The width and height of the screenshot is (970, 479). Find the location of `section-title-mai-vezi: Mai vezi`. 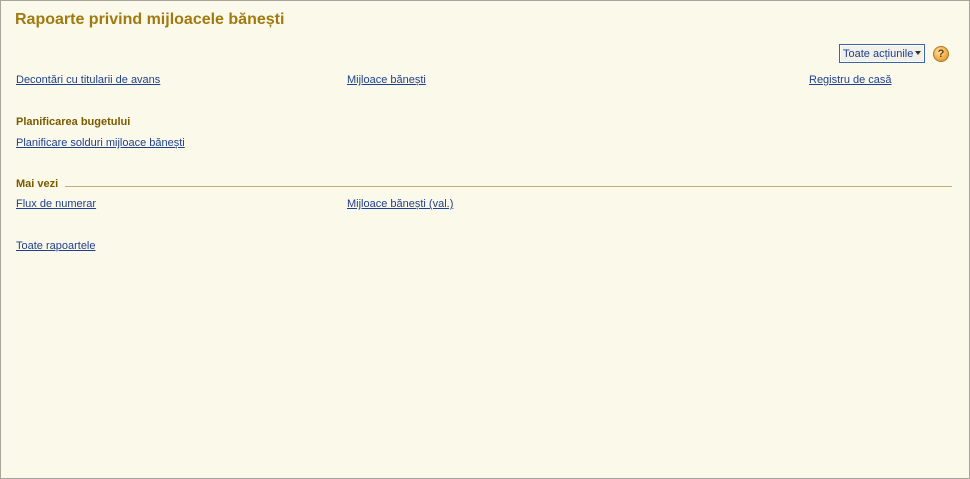

section-title-mai-vezi: Mai vezi is located at coordinates (37, 184).